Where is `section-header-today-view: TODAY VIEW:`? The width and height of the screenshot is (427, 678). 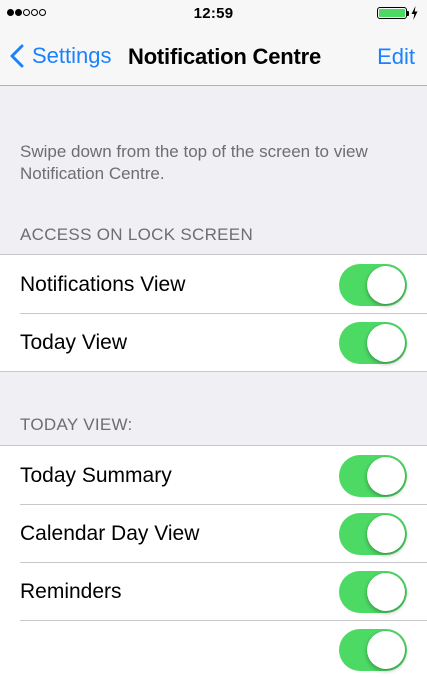 section-header-today-view: TODAY VIEW: is located at coordinates (76, 424).